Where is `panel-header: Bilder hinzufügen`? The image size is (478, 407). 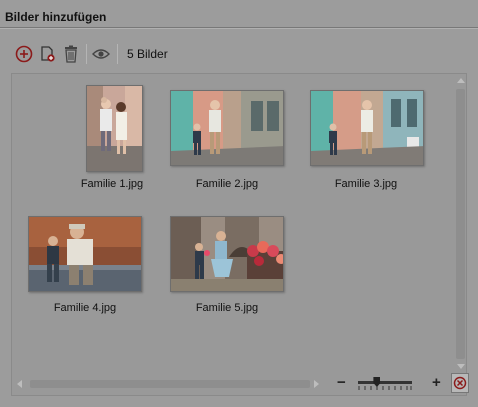 panel-header: Bilder hinzufügen is located at coordinates (239, 16).